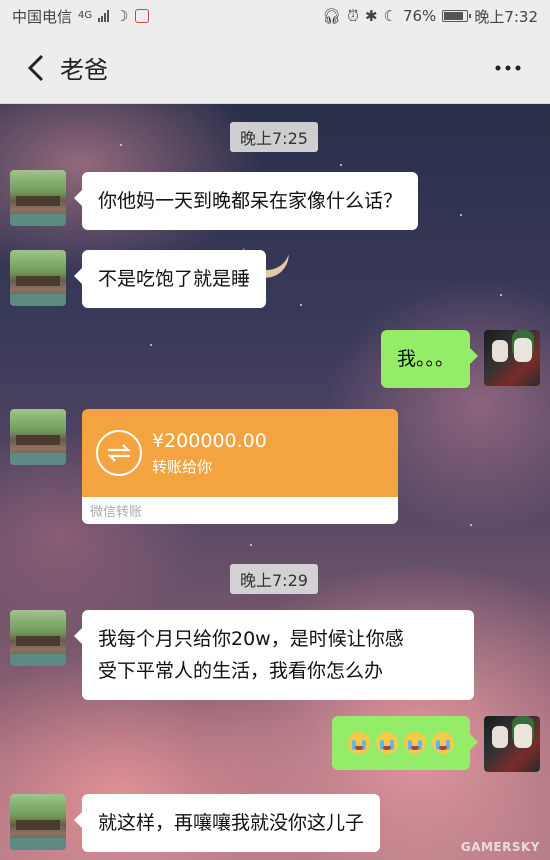 The image size is (550, 860). I want to click on alarm-icon: ⏰︎, so click(353, 16).